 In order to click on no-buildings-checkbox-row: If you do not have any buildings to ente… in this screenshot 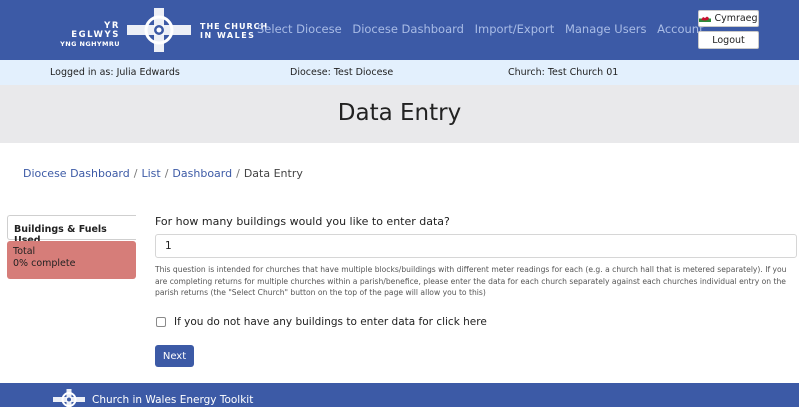, I will do `click(321, 322)`.